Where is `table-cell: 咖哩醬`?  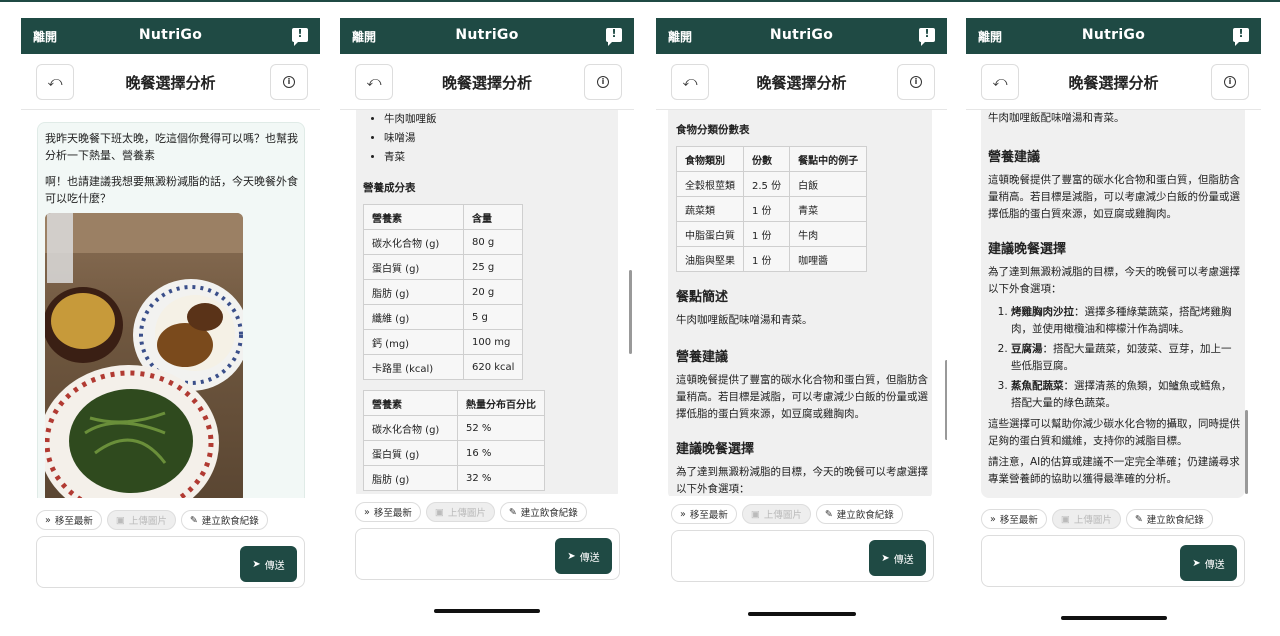 table-cell: 咖哩醬 is located at coordinates (828, 259).